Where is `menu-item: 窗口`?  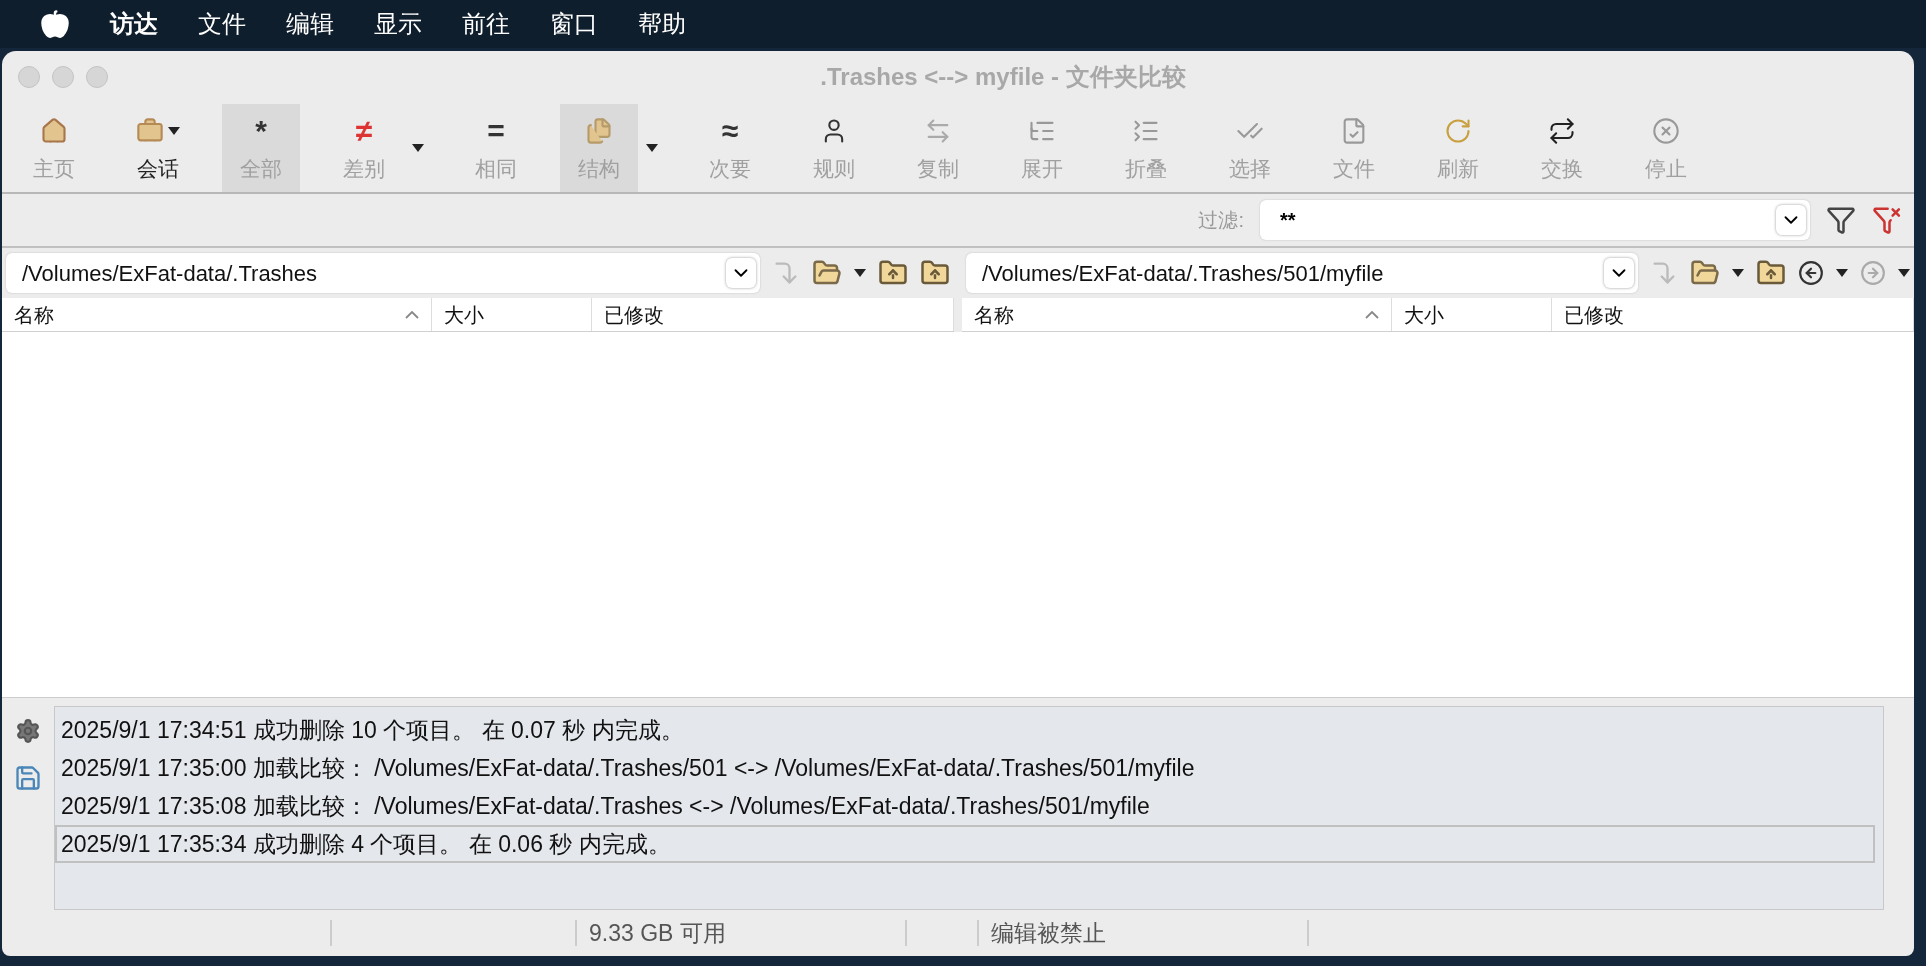 menu-item: 窗口 is located at coordinates (574, 24).